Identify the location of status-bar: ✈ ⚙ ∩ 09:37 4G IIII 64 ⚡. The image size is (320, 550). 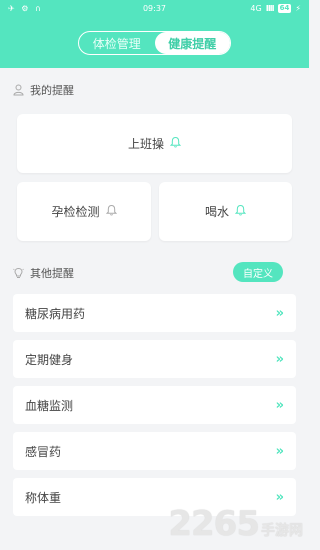
(154, 9).